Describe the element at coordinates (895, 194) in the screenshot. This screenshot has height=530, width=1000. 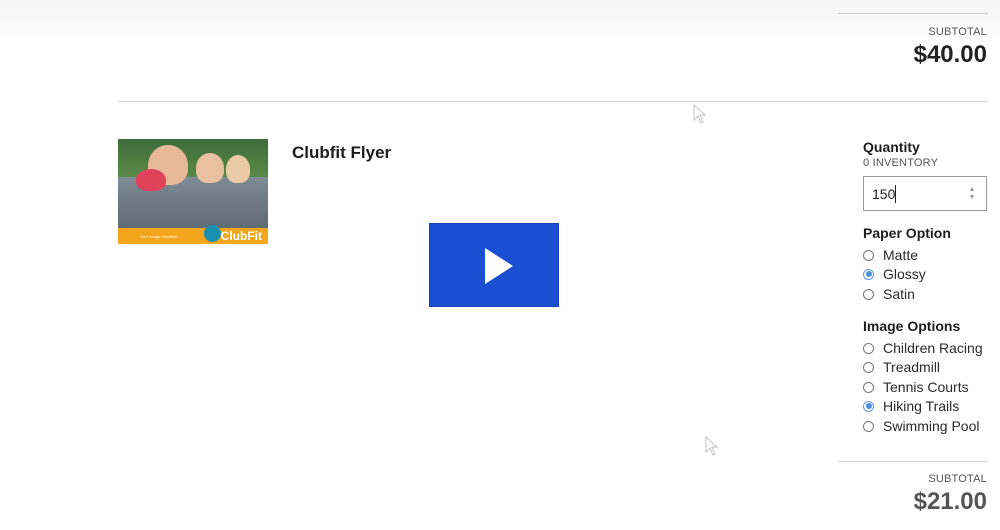
I see `text-caret` at that location.